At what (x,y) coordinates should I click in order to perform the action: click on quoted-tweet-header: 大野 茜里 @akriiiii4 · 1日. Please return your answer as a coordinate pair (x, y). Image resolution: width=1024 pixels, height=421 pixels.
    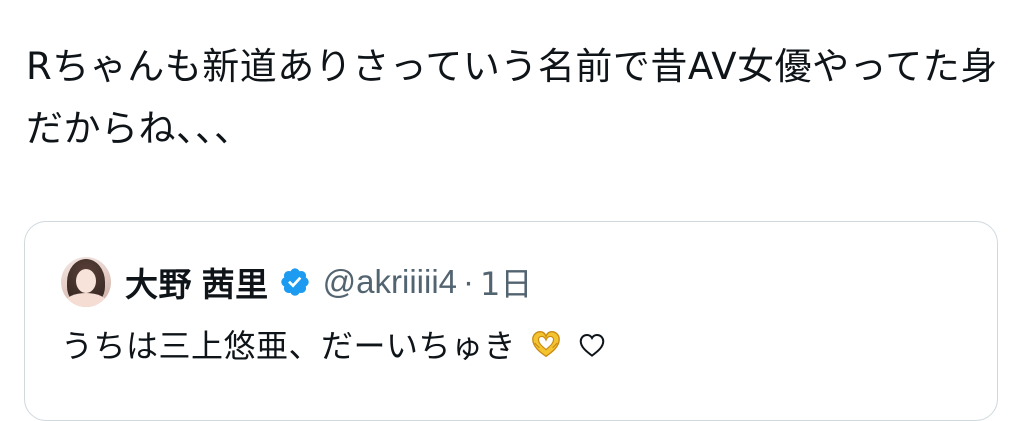
    Looking at the image, I should click on (296, 282).